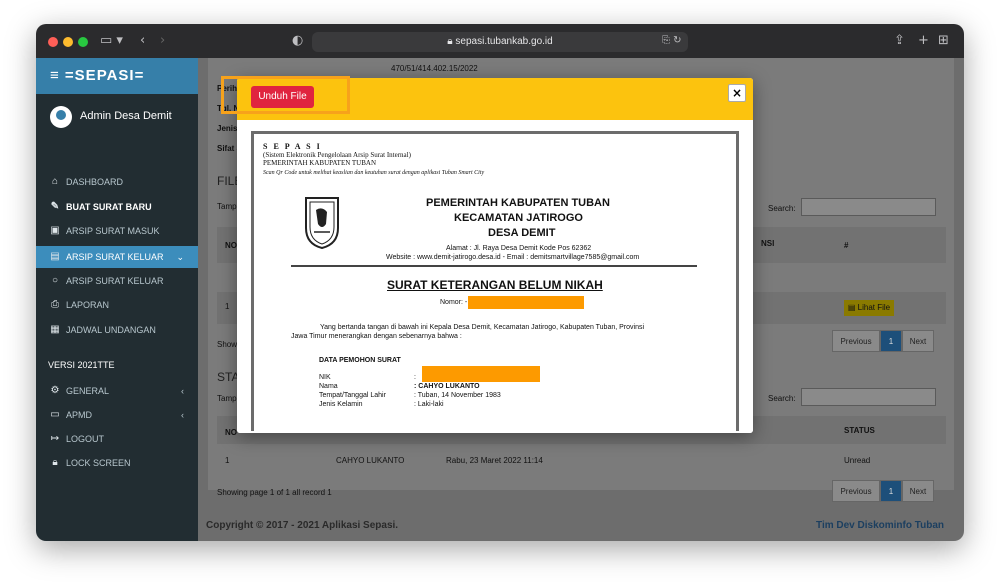  I want to click on translate-icon: ⎘ ↻, so click(672, 41).